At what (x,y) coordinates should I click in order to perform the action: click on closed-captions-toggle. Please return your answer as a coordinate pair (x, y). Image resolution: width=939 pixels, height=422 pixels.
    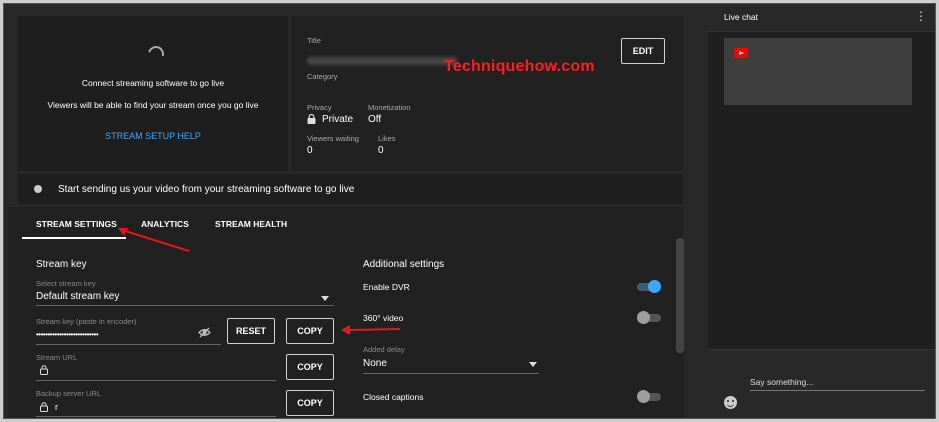
    Looking at the image, I should click on (649, 396).